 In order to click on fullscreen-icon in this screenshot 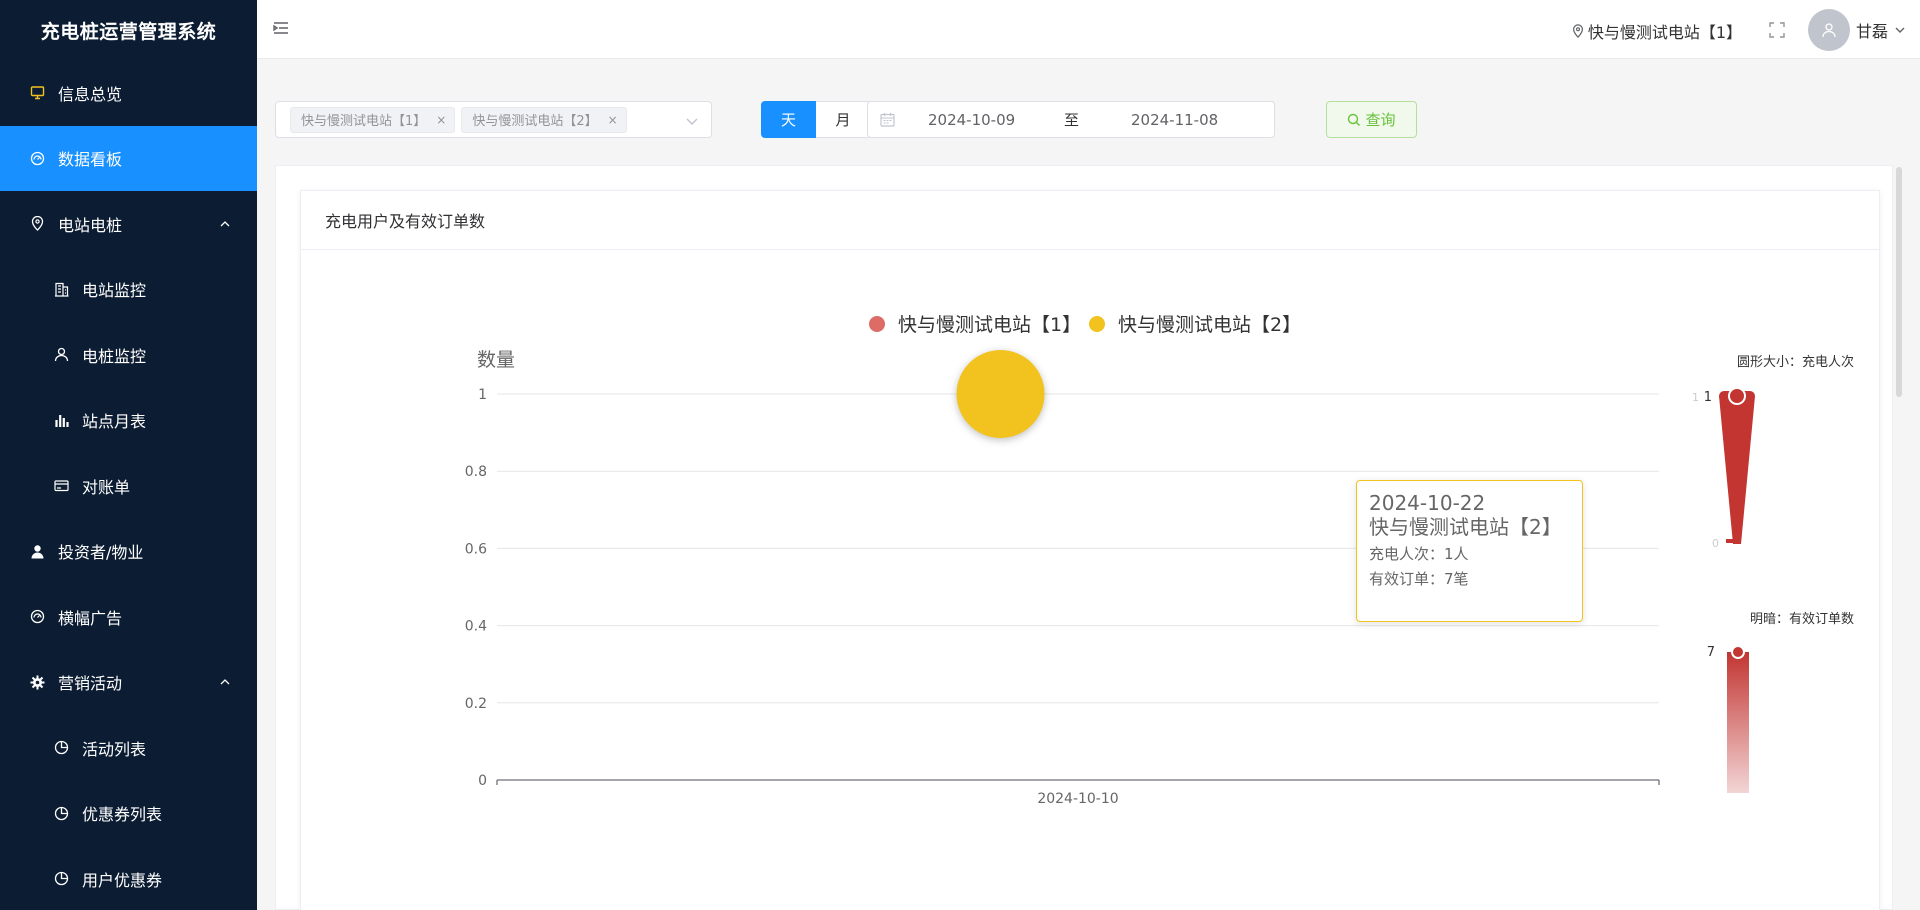, I will do `click(1777, 30)`.